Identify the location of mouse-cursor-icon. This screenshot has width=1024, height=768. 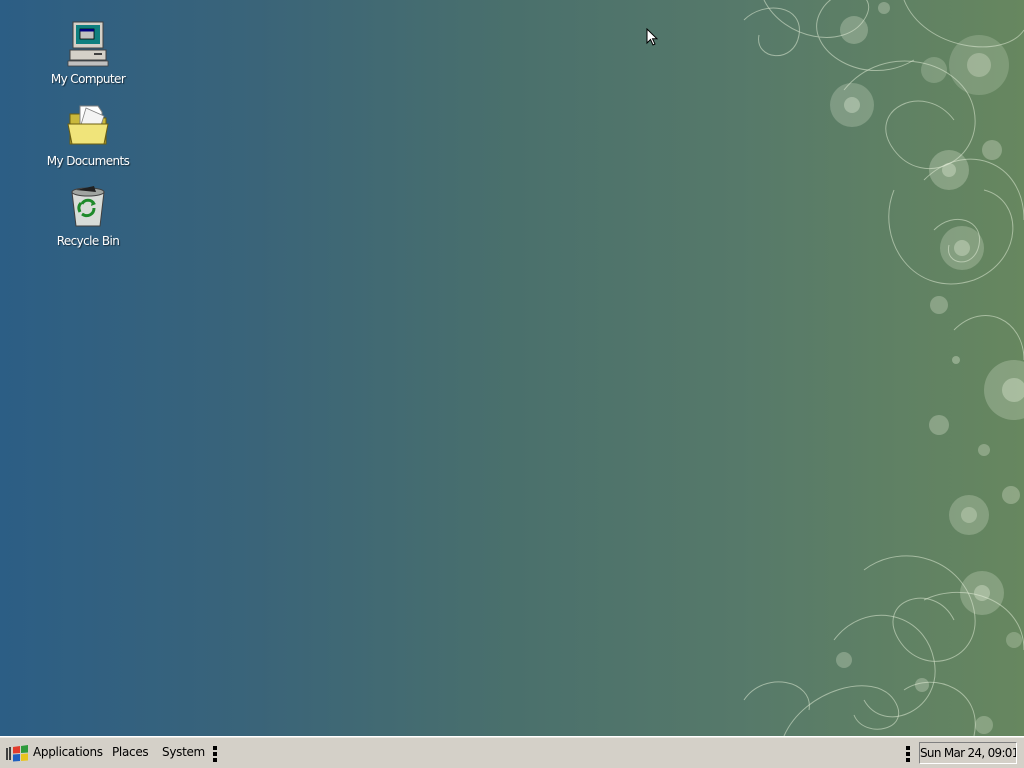
(652, 37).